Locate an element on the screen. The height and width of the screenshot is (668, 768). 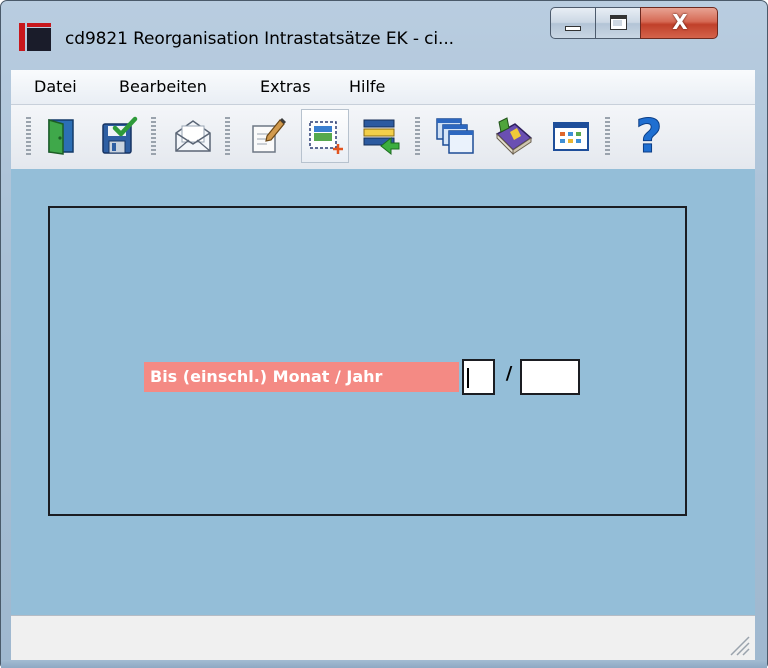
new-record-button is located at coordinates (325, 136).